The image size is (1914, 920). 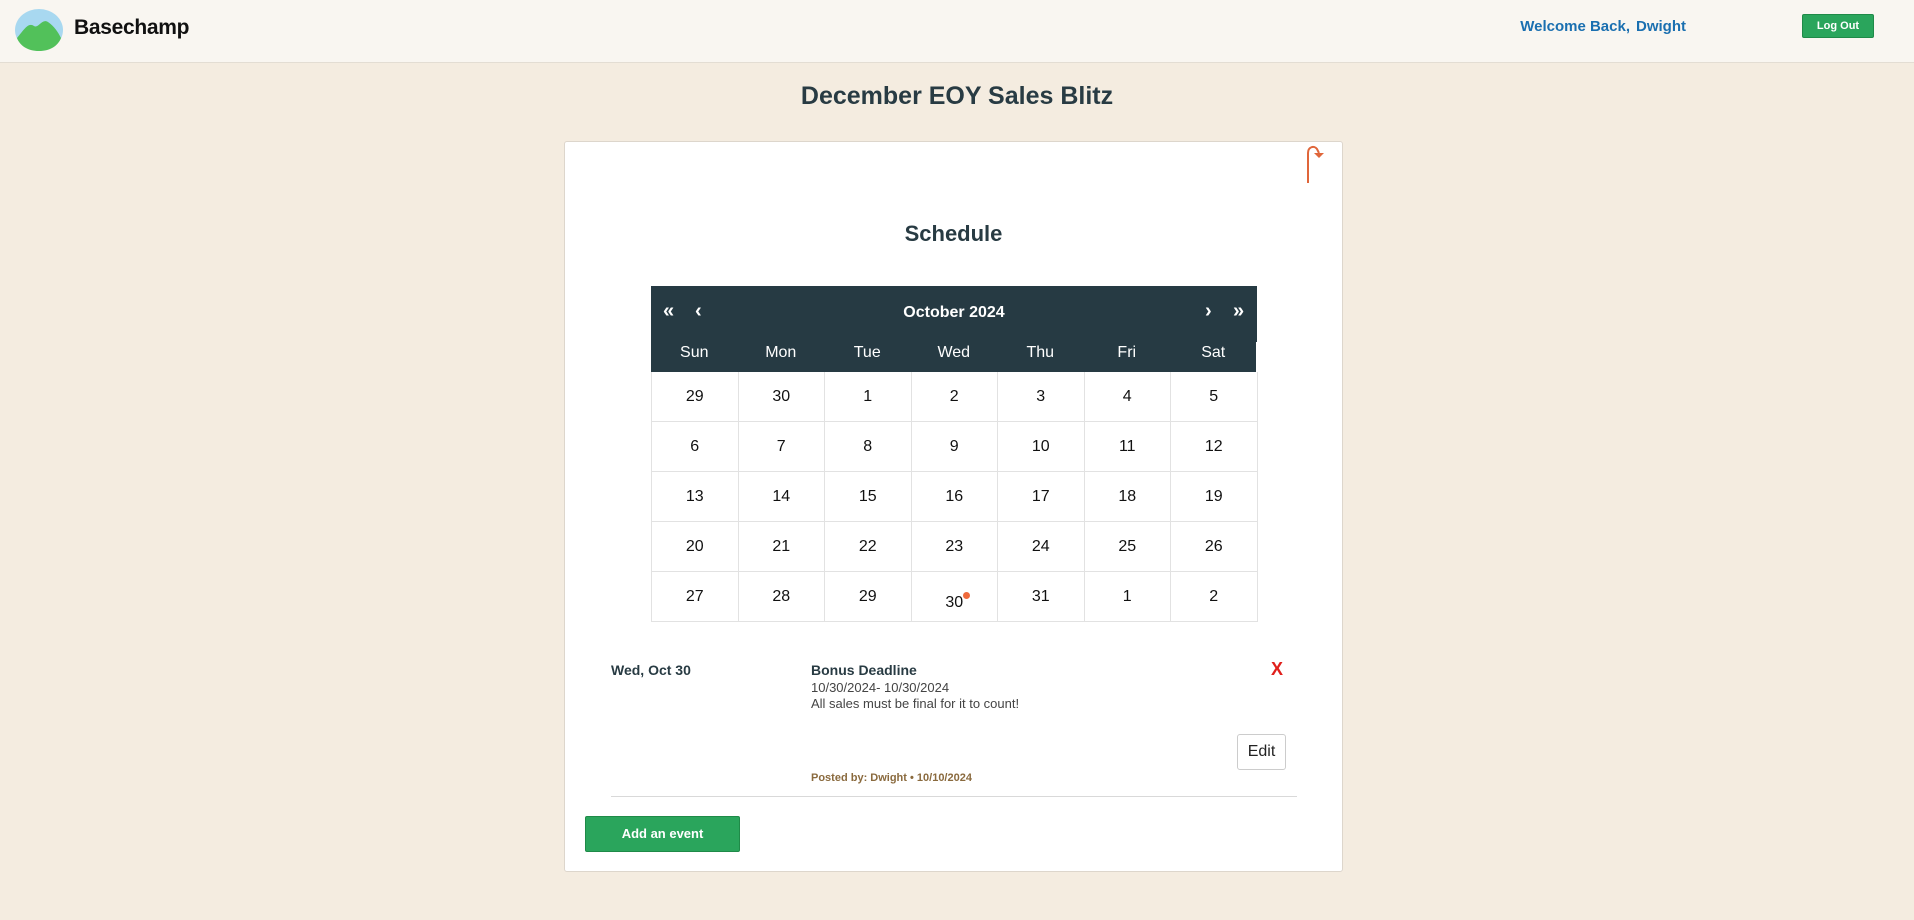 What do you see at coordinates (868, 497) in the screenshot?
I see `calendar-day: 15` at bounding box center [868, 497].